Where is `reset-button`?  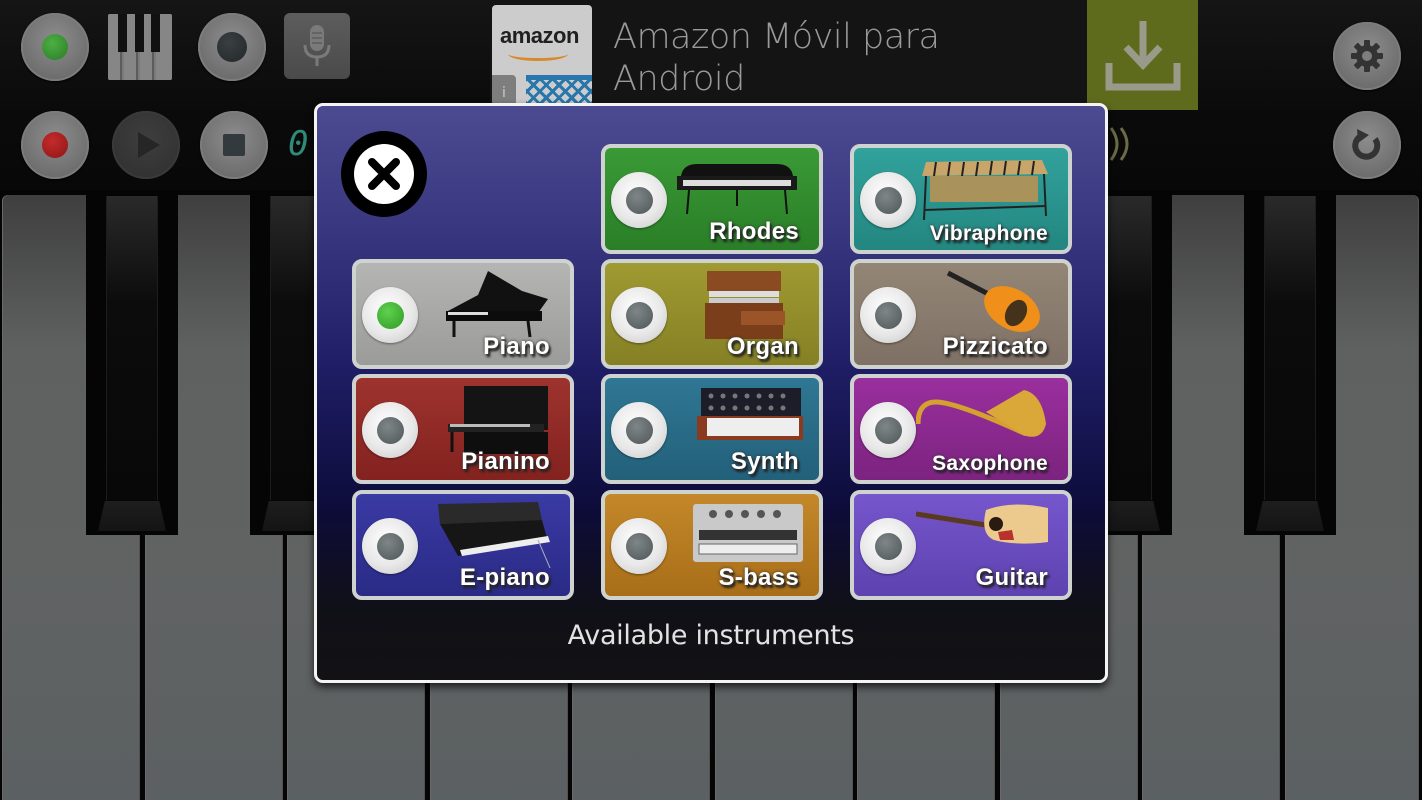
reset-button is located at coordinates (1367, 145).